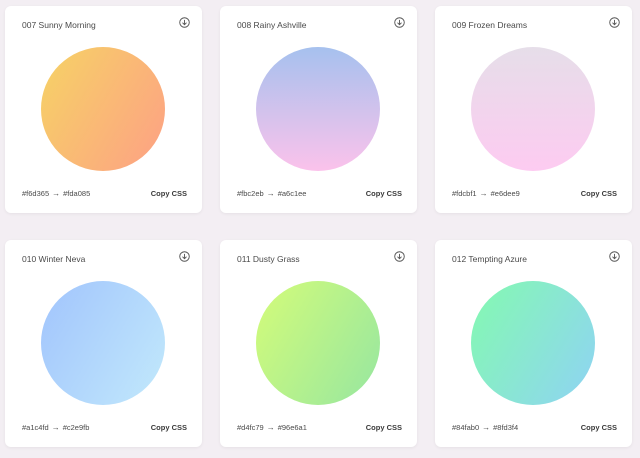  Describe the element at coordinates (319, 429) in the screenshot. I see `card-footer: #d4fc79 → #96e6a1 Copy CSS` at that location.